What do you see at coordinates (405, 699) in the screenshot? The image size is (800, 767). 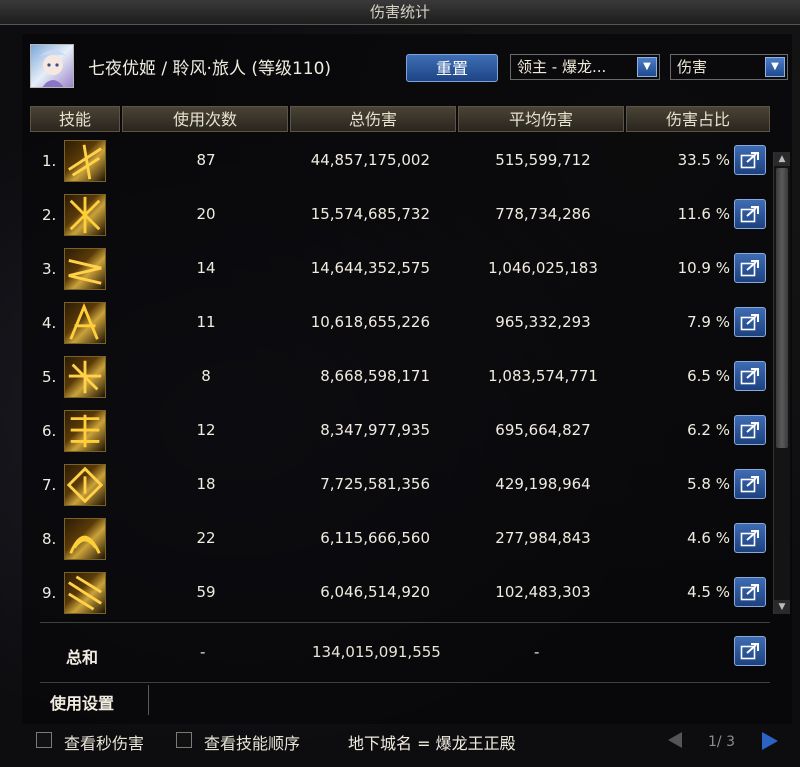 I see `settings-row: 使用设置` at bounding box center [405, 699].